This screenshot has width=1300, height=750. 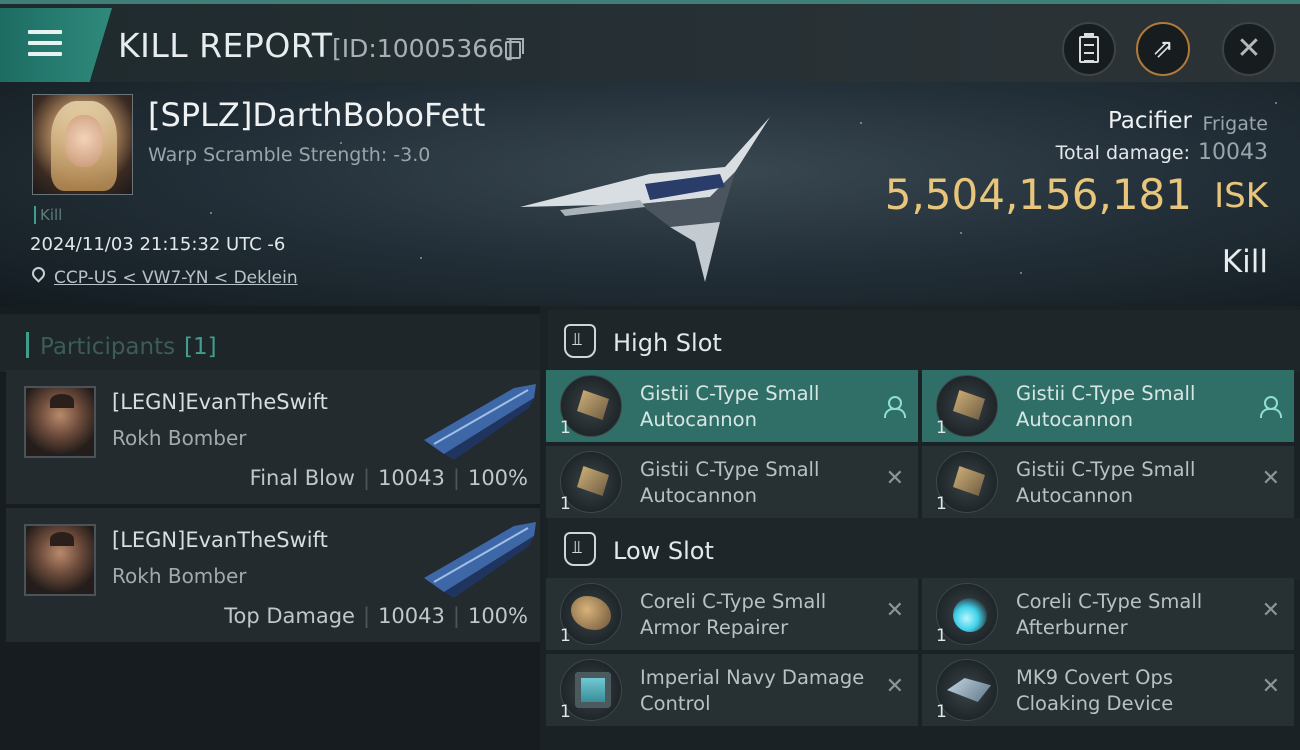 I want to click on menu-button, so click(x=56, y=45).